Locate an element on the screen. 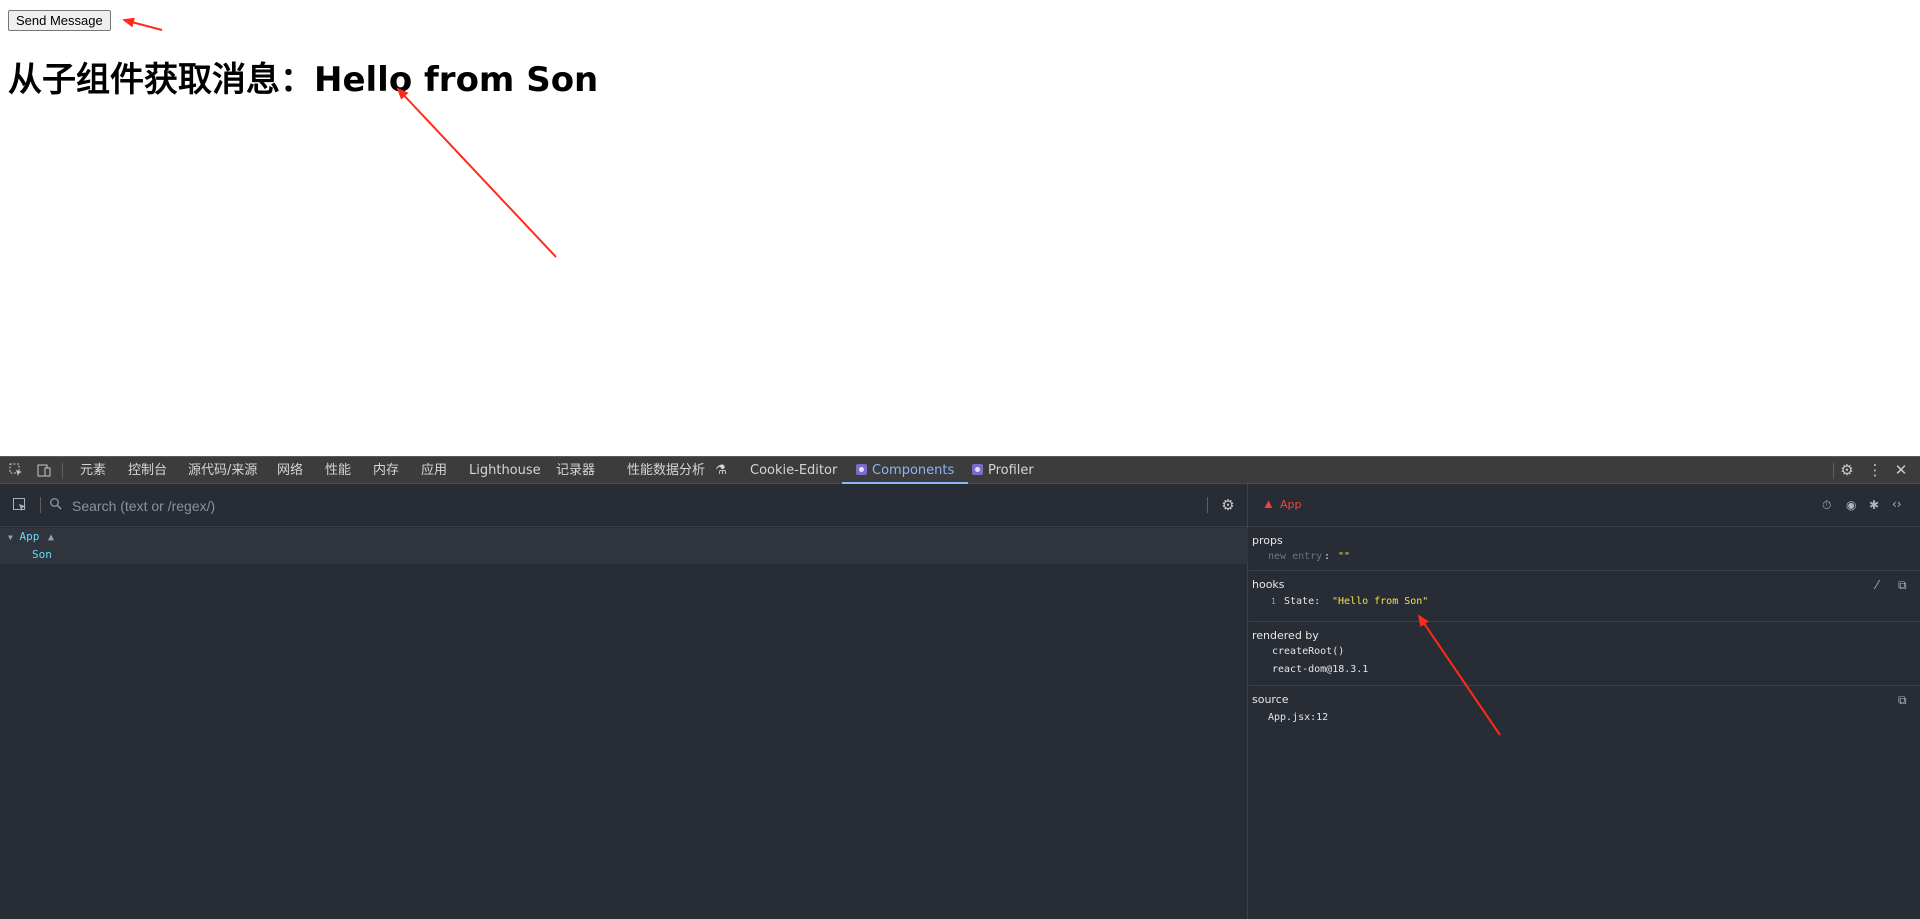  inspected-component-name: App is located at coordinates (1291, 504).